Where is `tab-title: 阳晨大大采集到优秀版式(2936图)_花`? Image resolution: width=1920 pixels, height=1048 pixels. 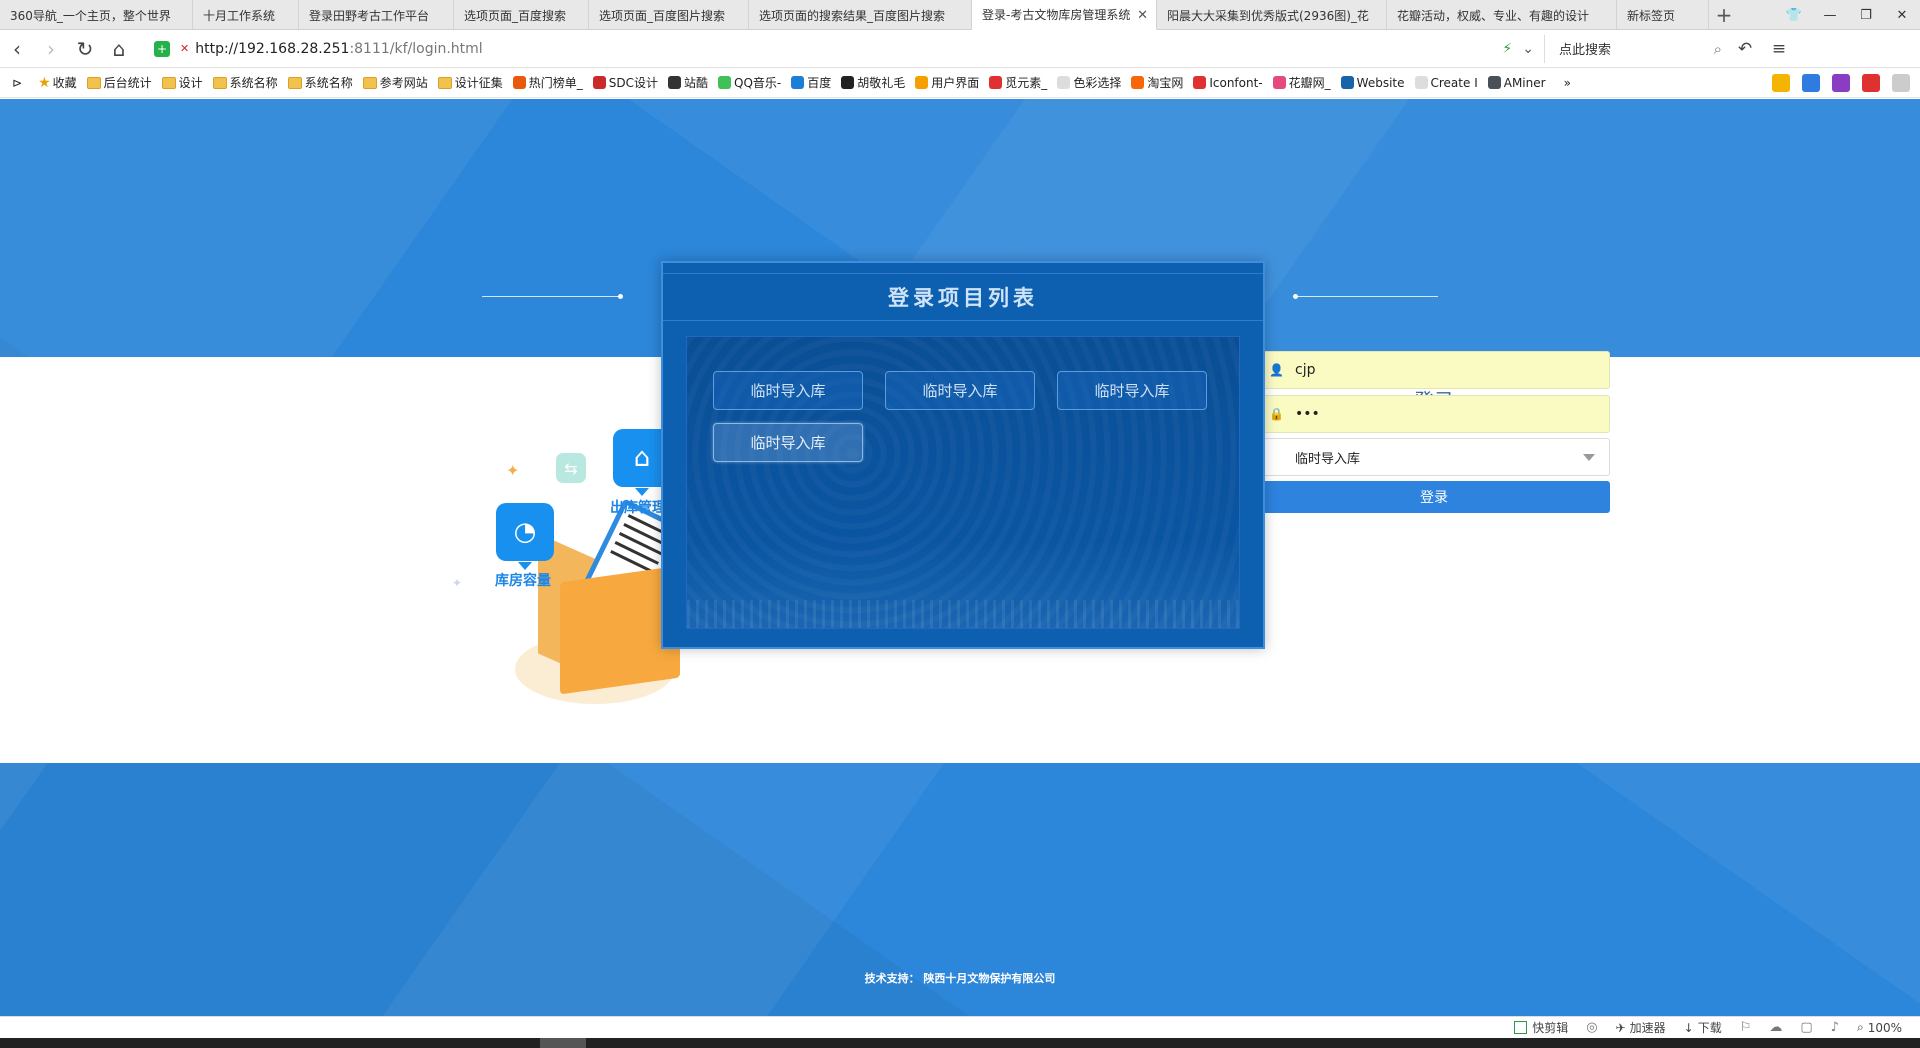
tab-title: 阳晨大大采集到优秀版式(2936图)_花 is located at coordinates (1268, 15).